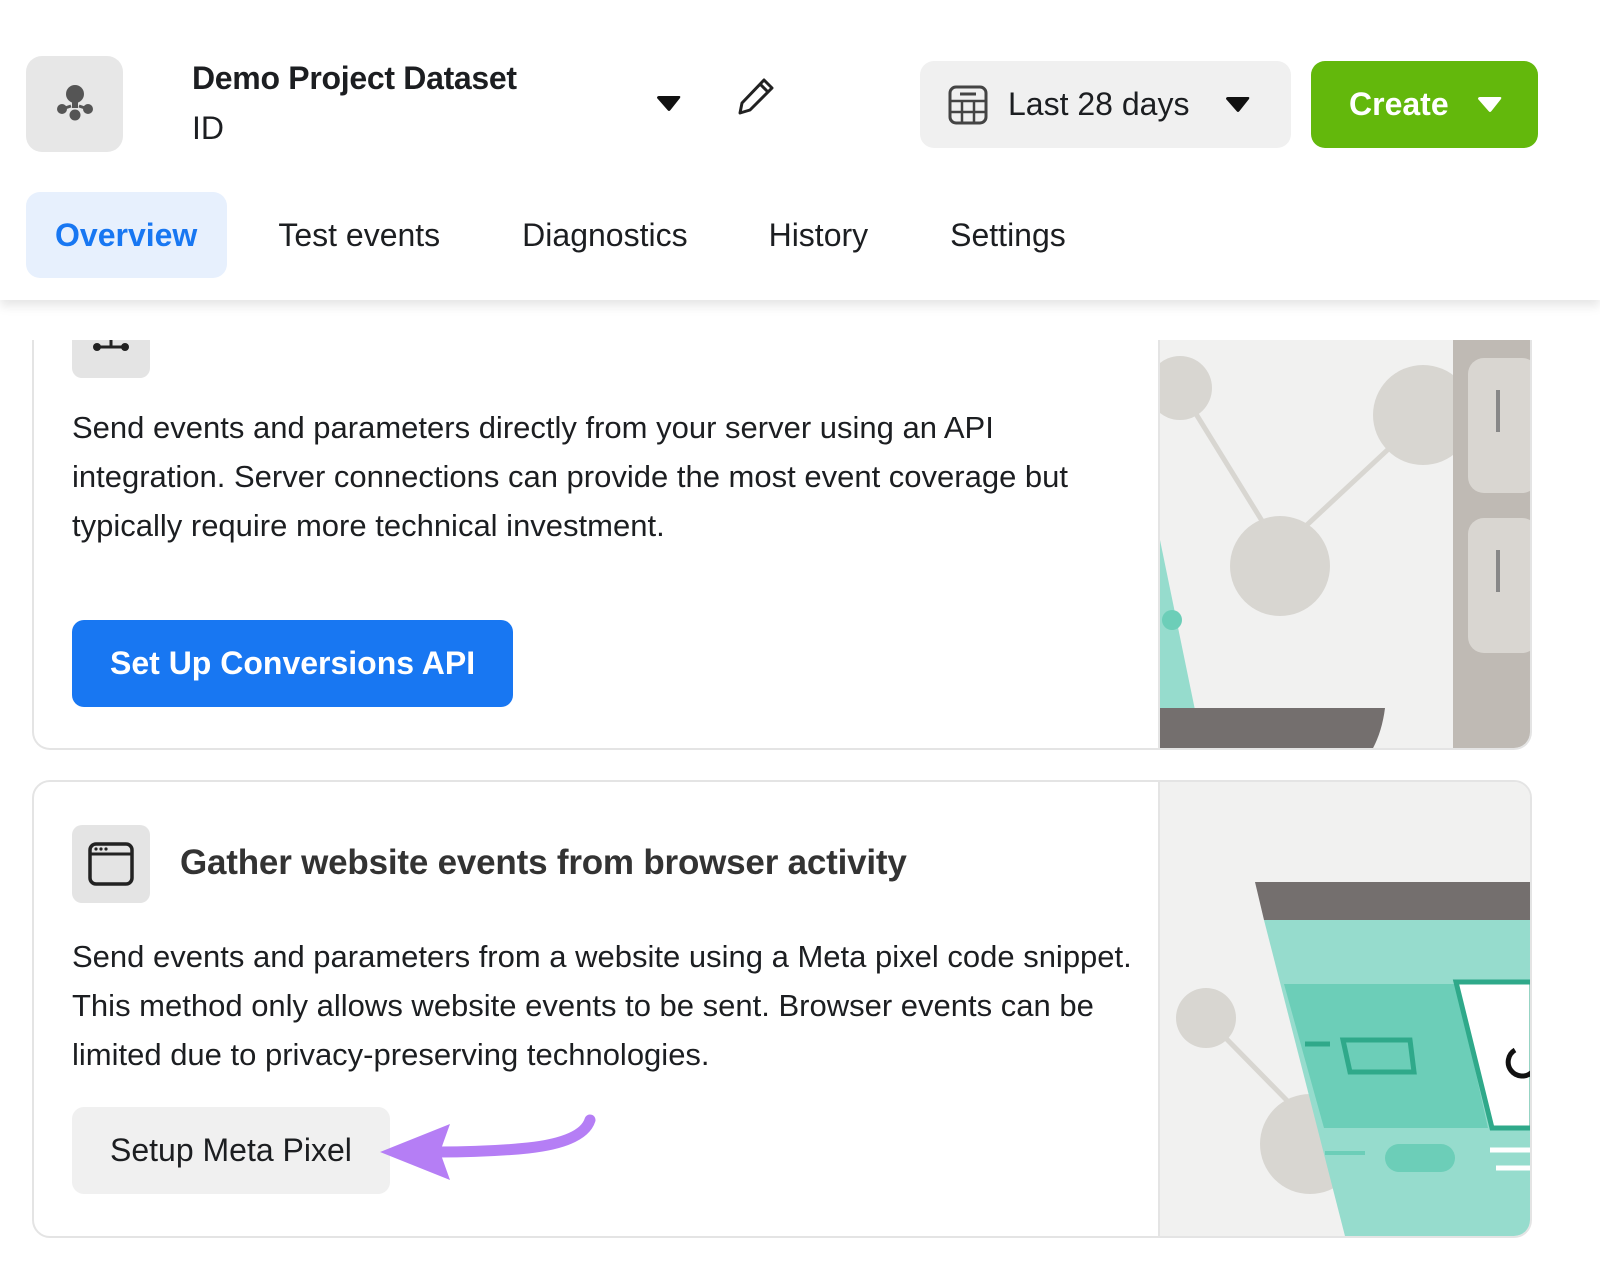 The height and width of the screenshot is (1283, 1600). What do you see at coordinates (359, 235) in the screenshot?
I see `tab-test-events: Test events` at bounding box center [359, 235].